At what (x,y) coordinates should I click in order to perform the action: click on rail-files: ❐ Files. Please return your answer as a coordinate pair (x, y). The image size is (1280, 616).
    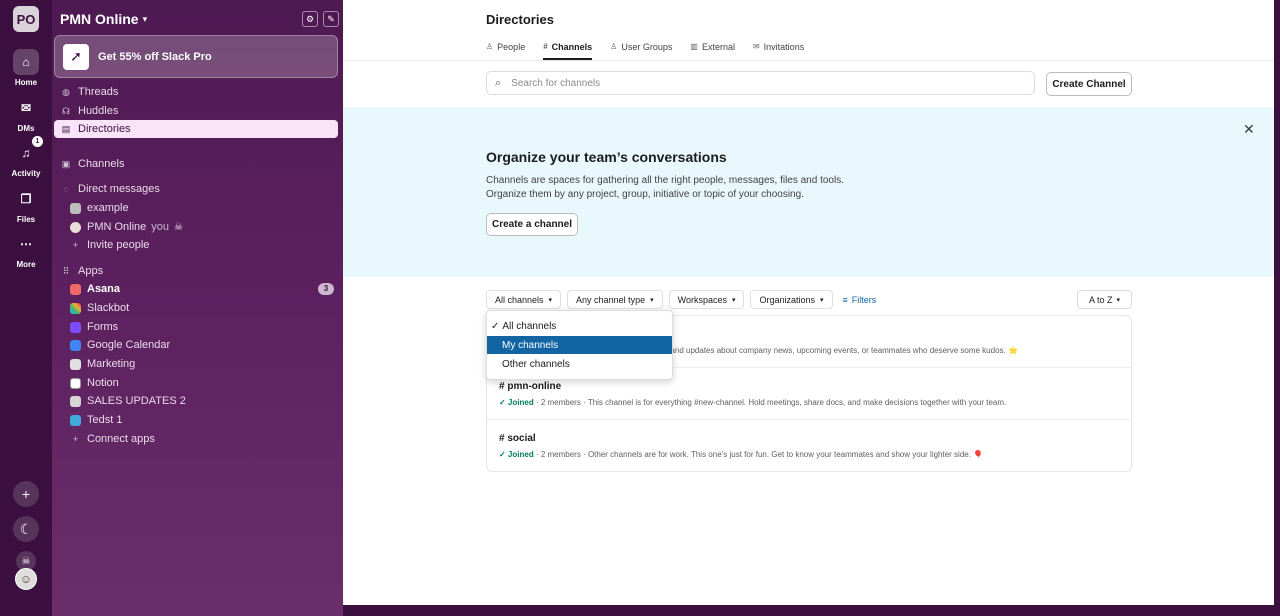
    Looking at the image, I should click on (26, 205).